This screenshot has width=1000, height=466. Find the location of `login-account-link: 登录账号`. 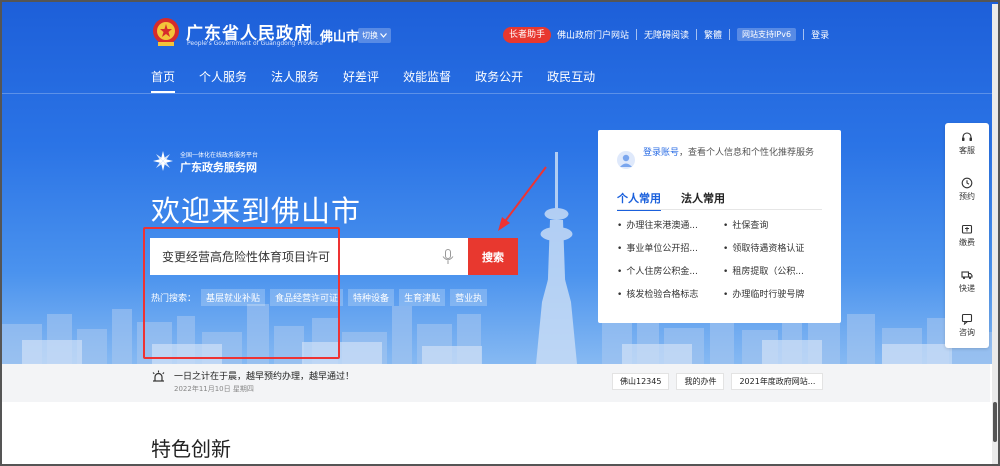

login-account-link: 登录账号 is located at coordinates (661, 153).